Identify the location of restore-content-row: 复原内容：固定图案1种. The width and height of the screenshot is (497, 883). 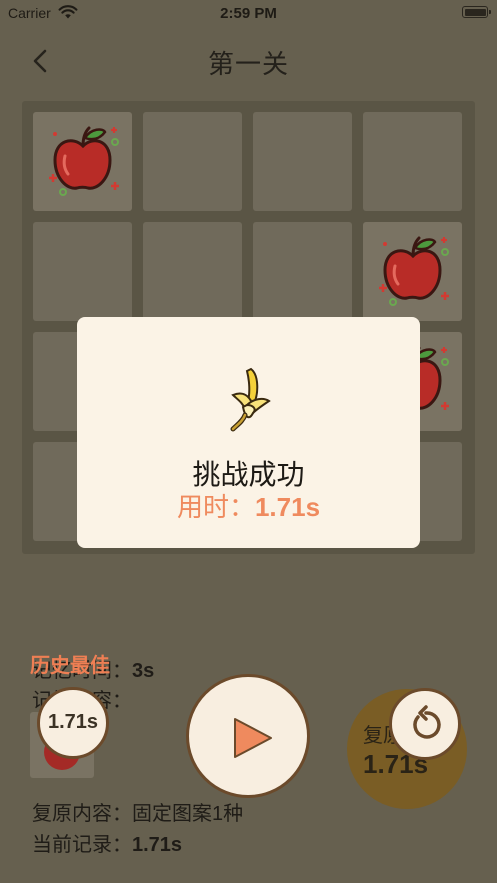
(137, 811).